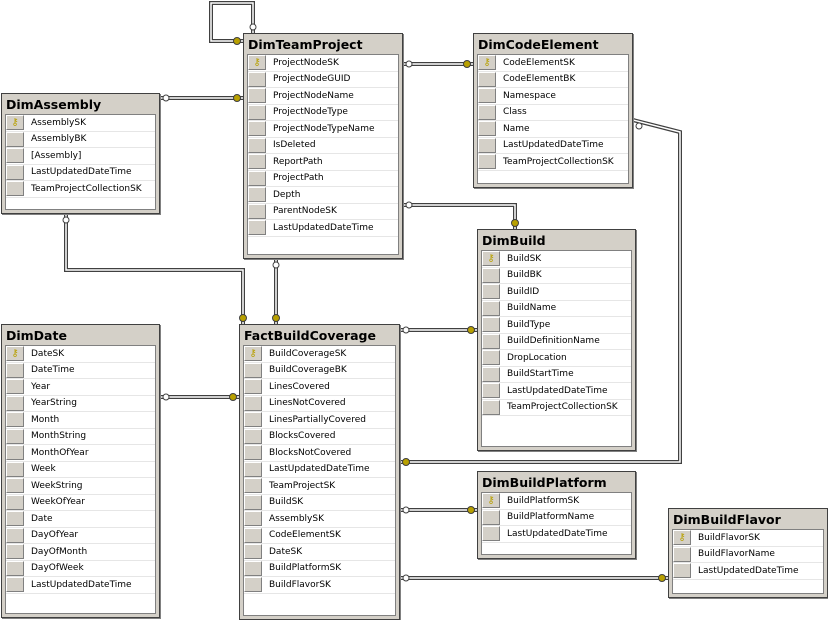 Image resolution: width=828 pixels, height=620 pixels. I want to click on column-row: ProjectNodeGUID, so click(323, 79).